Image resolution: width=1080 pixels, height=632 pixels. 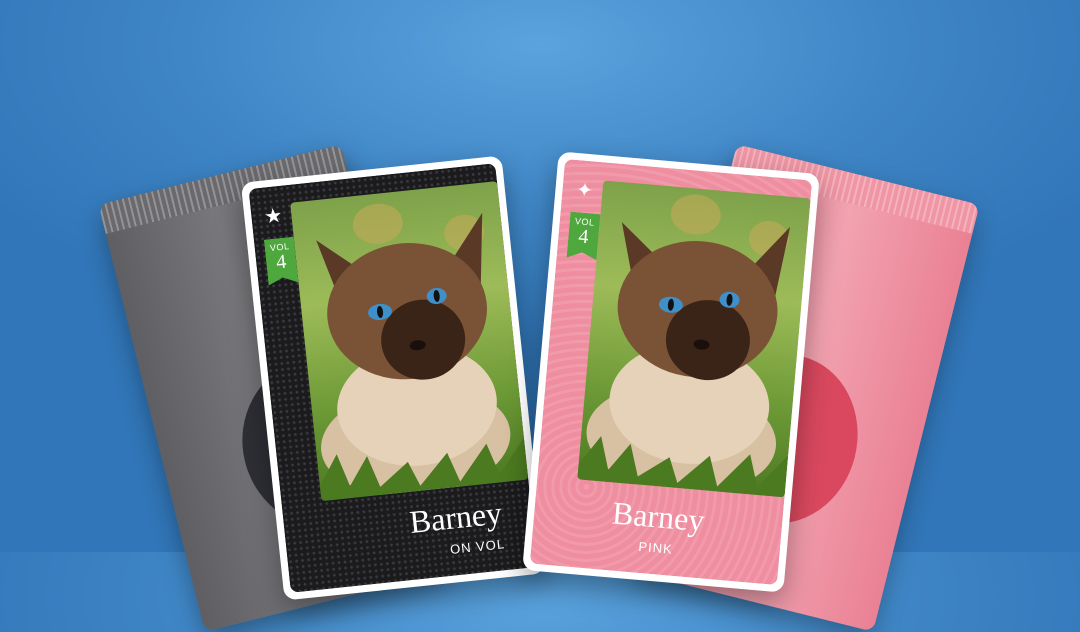 I want to click on sparkle-icon: ✦, so click(x=584, y=191).